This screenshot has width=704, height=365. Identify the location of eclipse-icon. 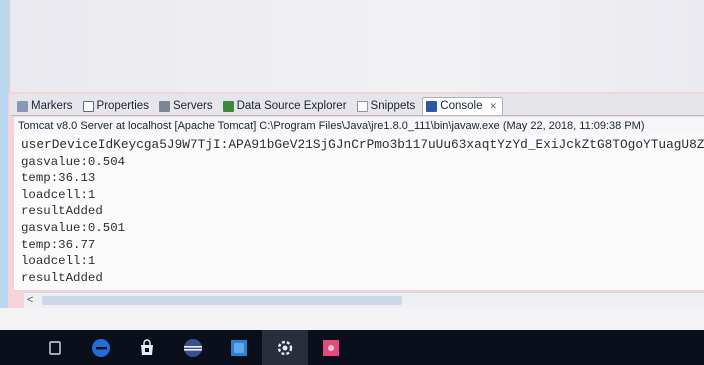
(193, 347).